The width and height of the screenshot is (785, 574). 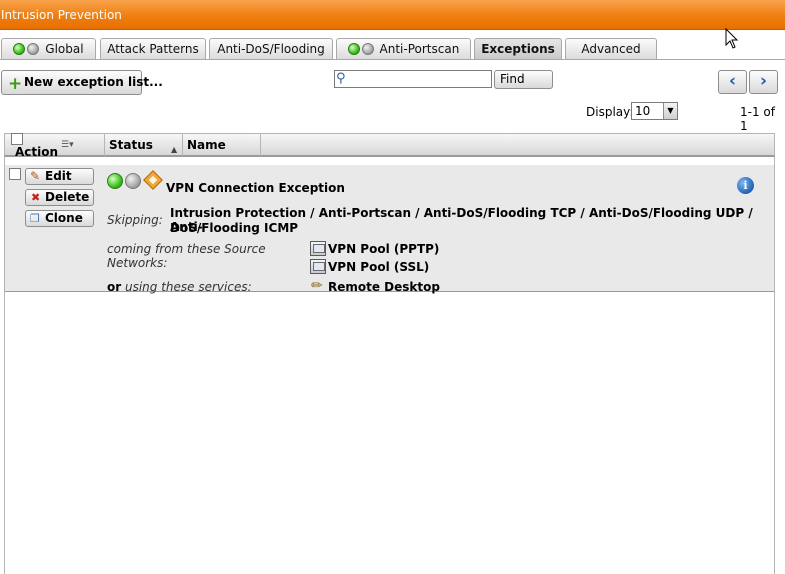 What do you see at coordinates (186, 249) in the screenshot?
I see `source-networks-label-1: coming from these Source` at bounding box center [186, 249].